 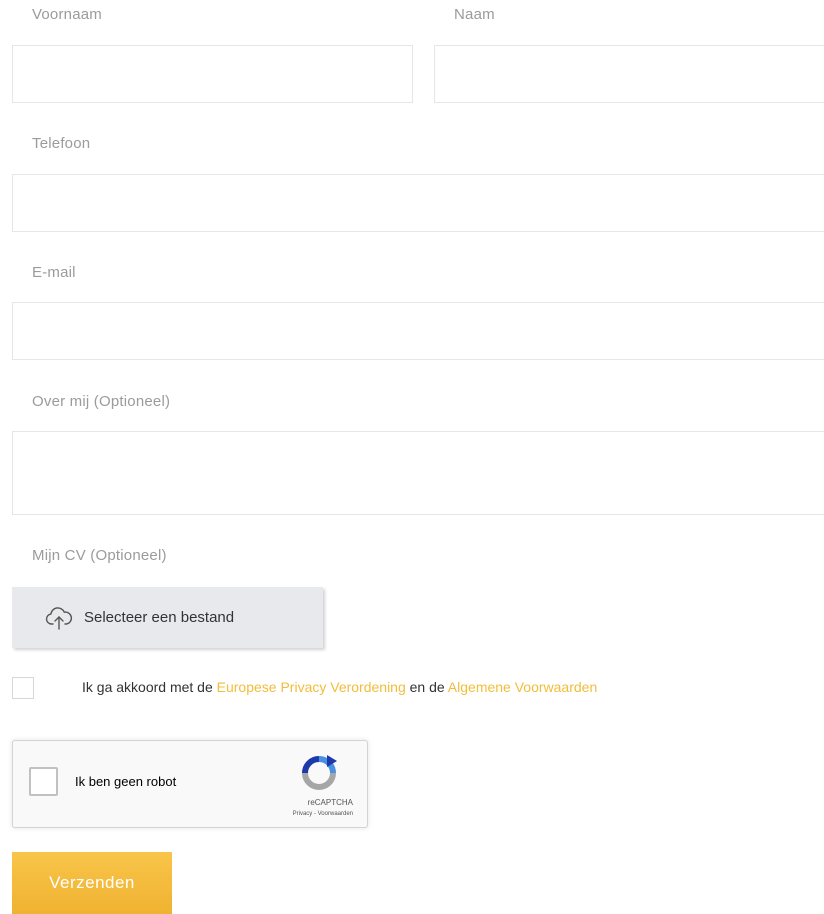 What do you see at coordinates (23, 688) in the screenshot?
I see `consent-checkbox` at bounding box center [23, 688].